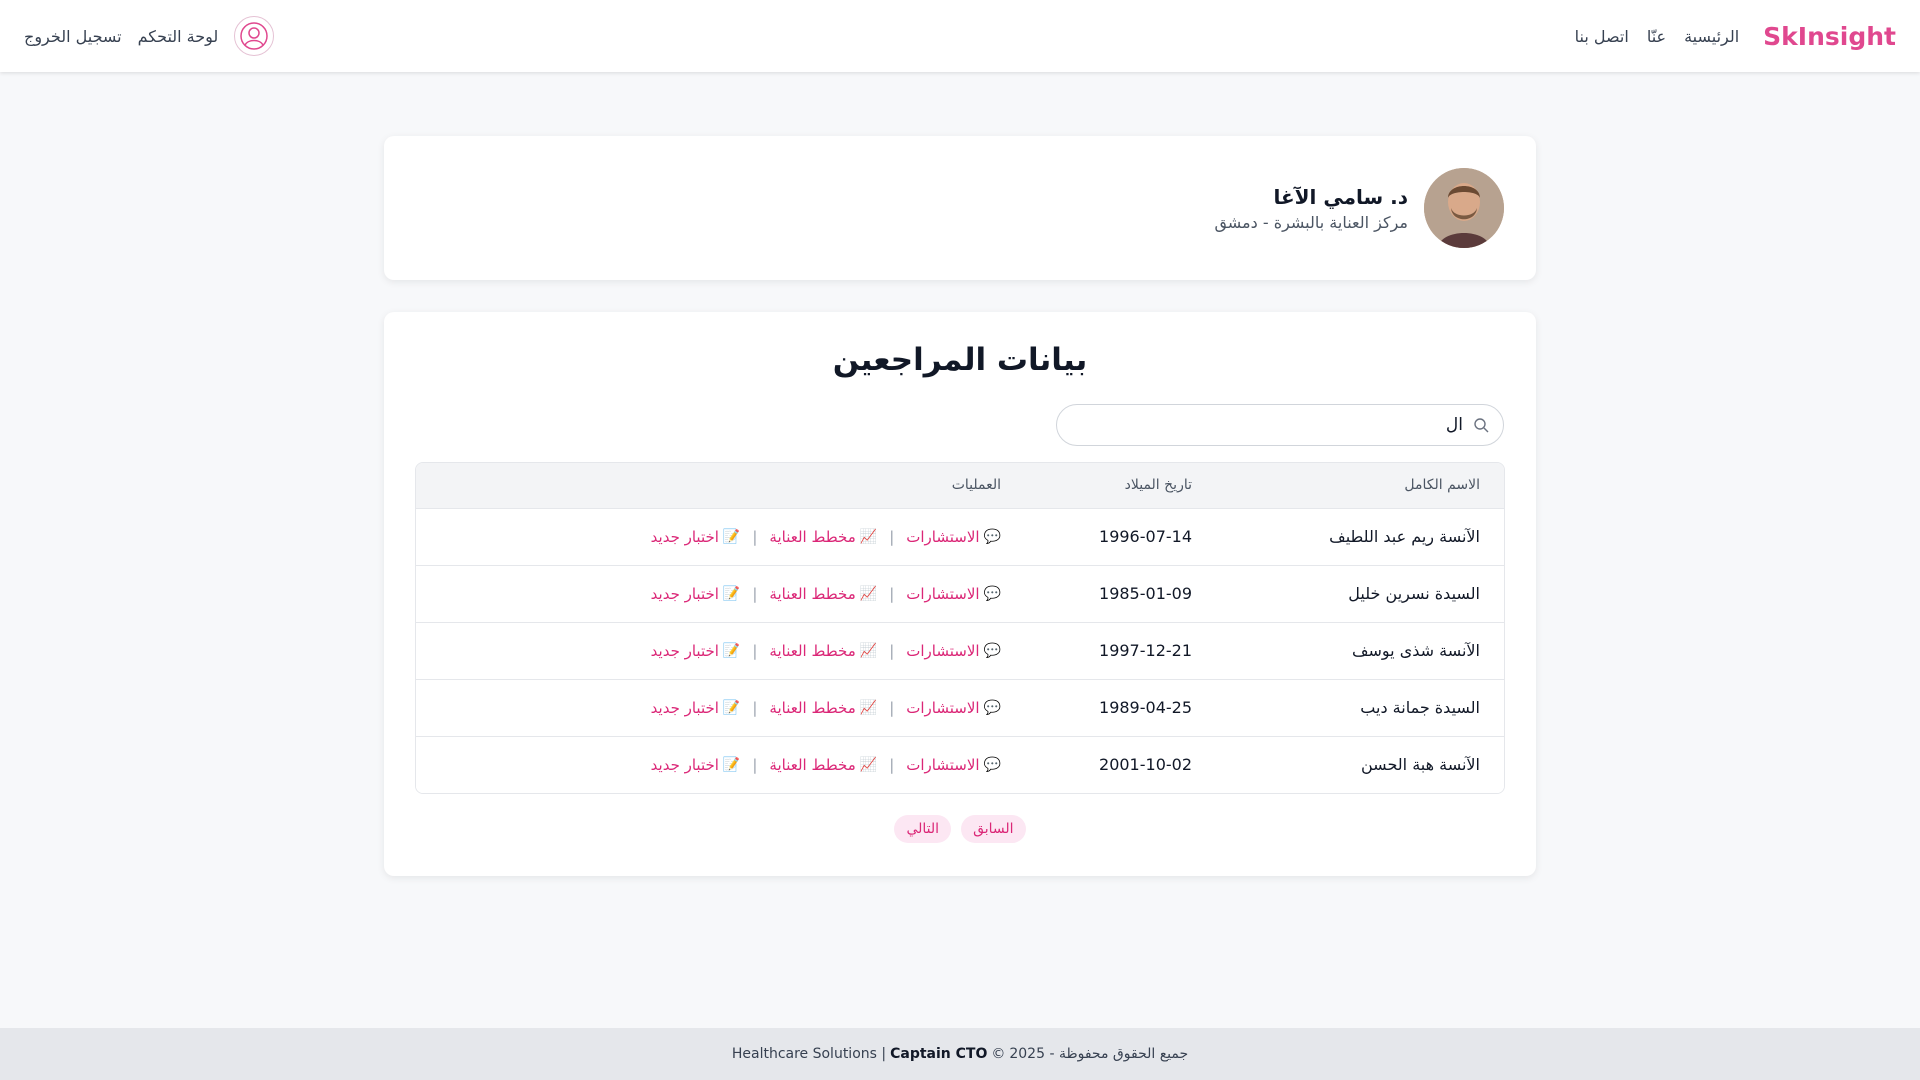 This screenshot has height=1080, width=1920. What do you see at coordinates (1711, 36) in the screenshot?
I see `nav-home-link: الرئيسية` at bounding box center [1711, 36].